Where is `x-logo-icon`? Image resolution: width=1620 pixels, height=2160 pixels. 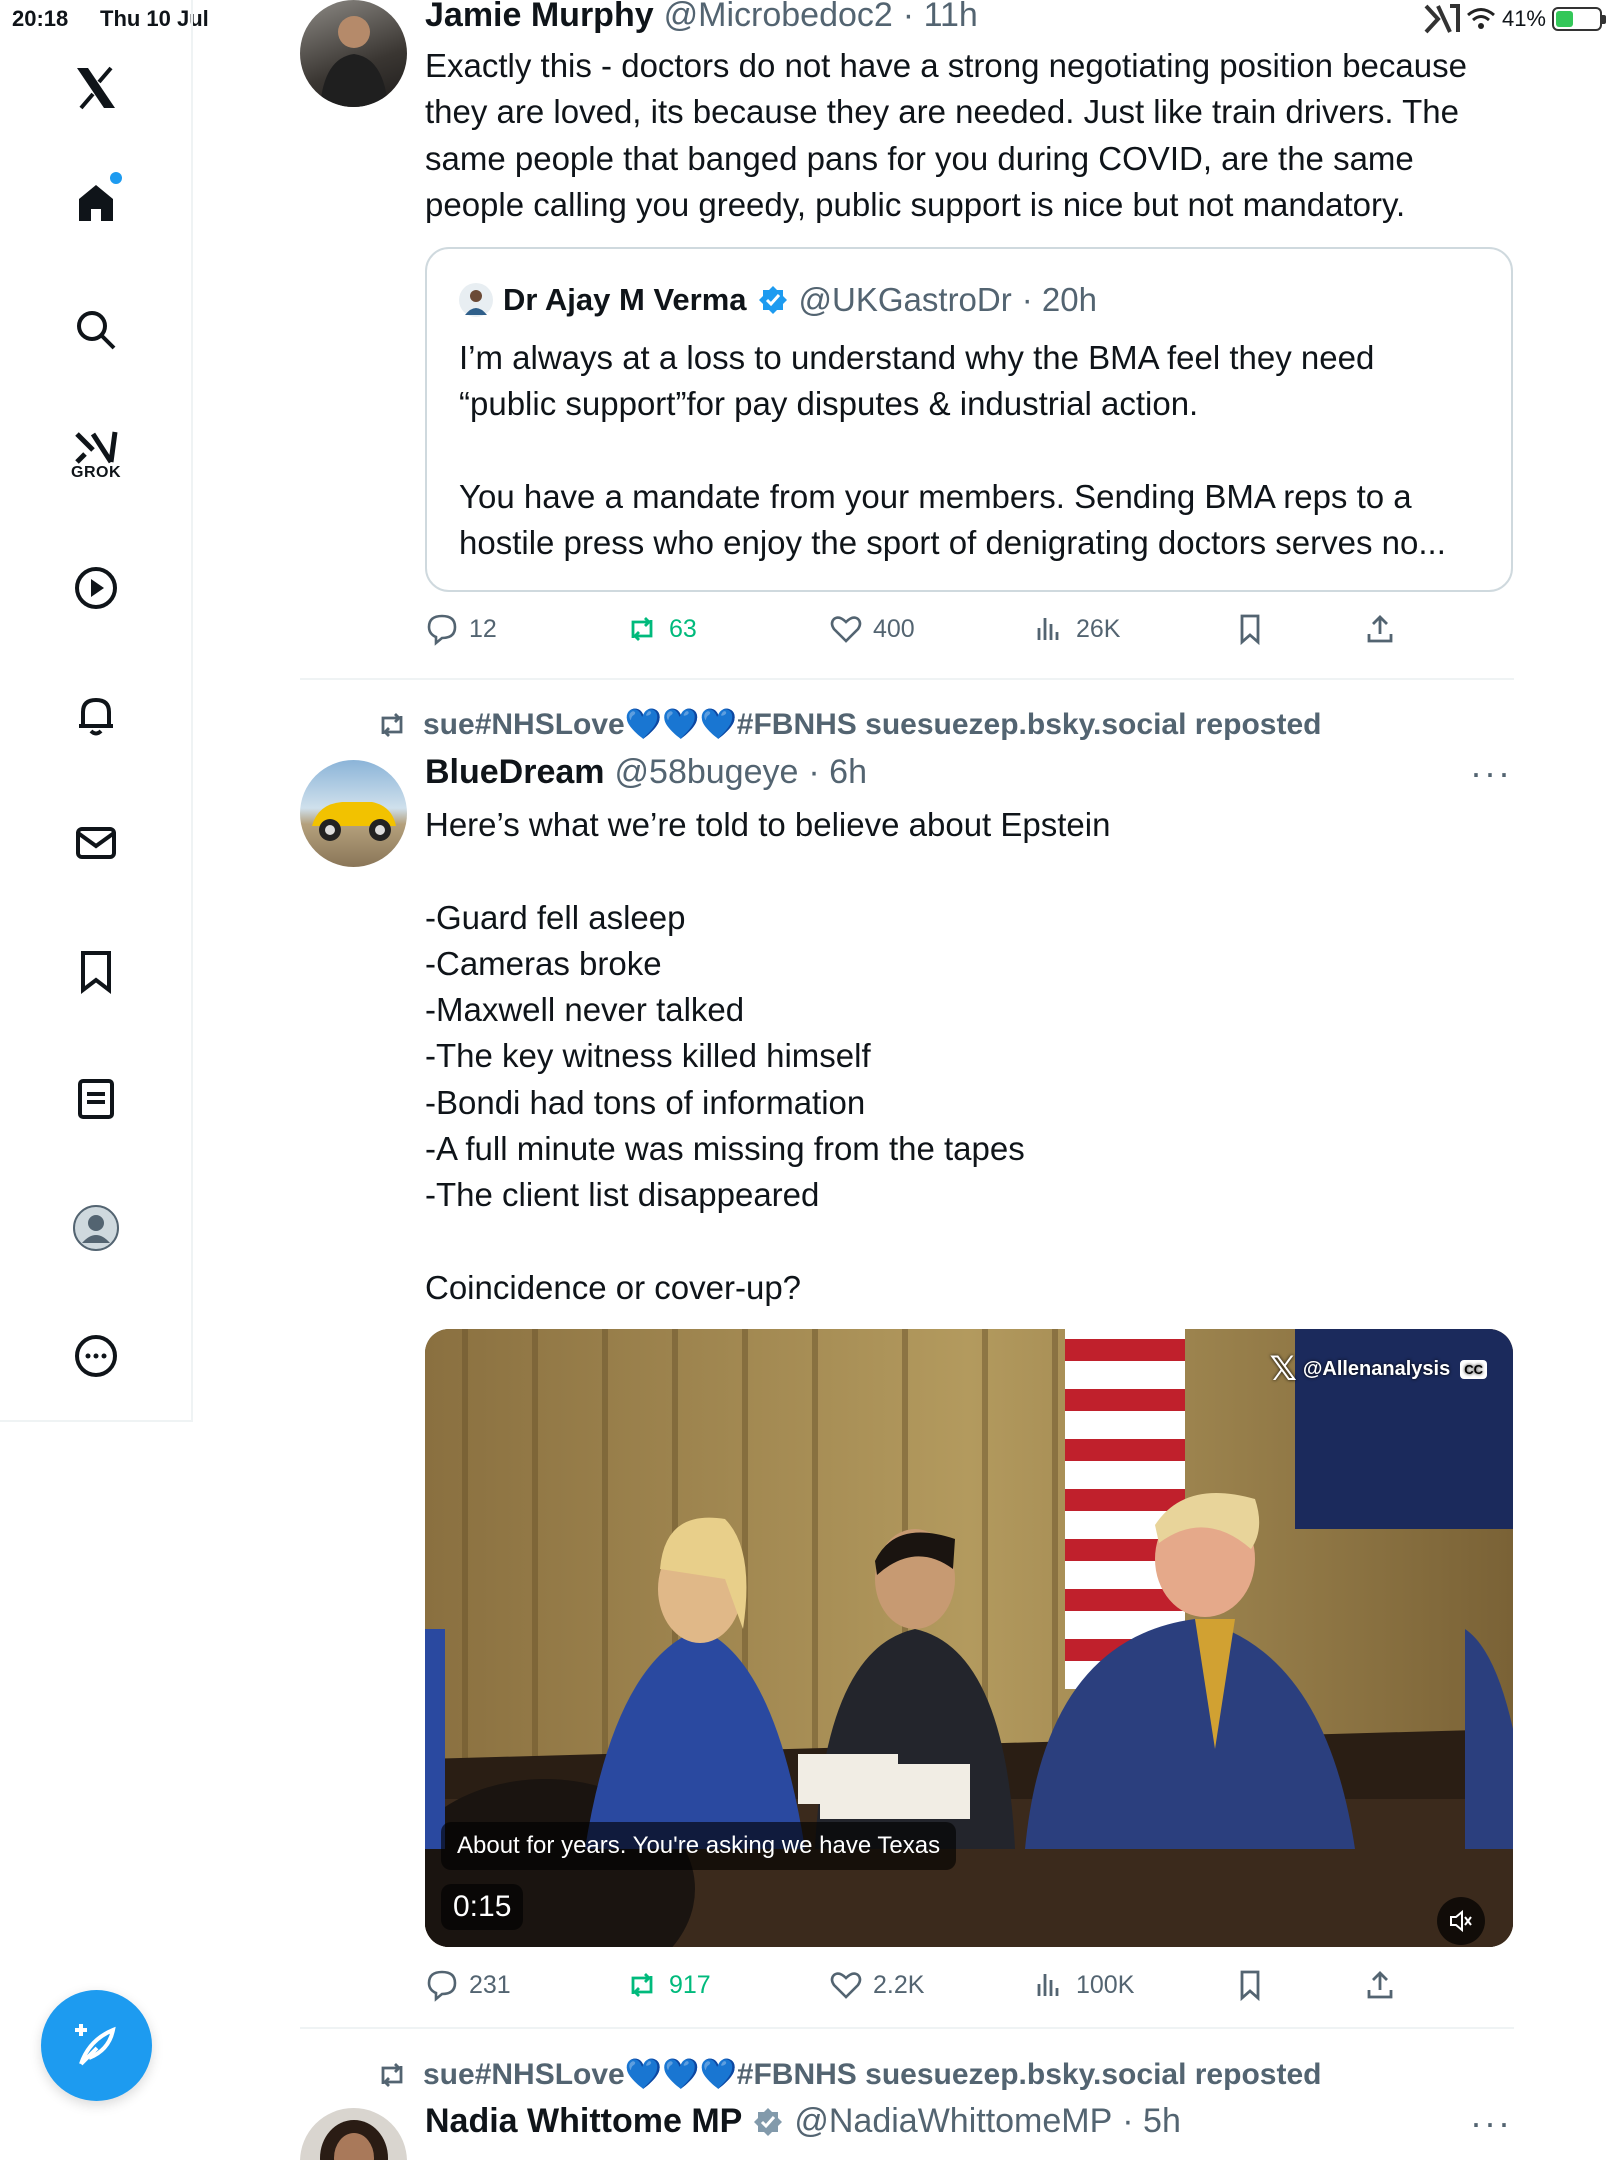
x-logo-icon is located at coordinates (96, 88).